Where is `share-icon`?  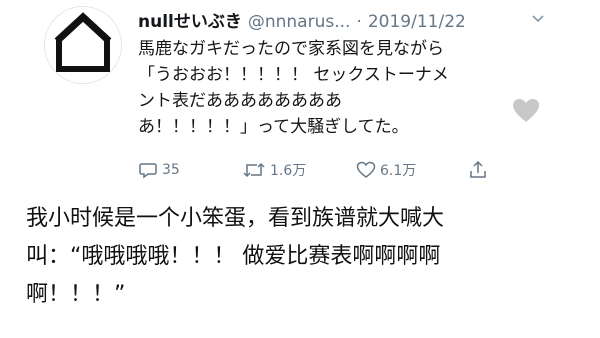
share-icon is located at coordinates (478, 169).